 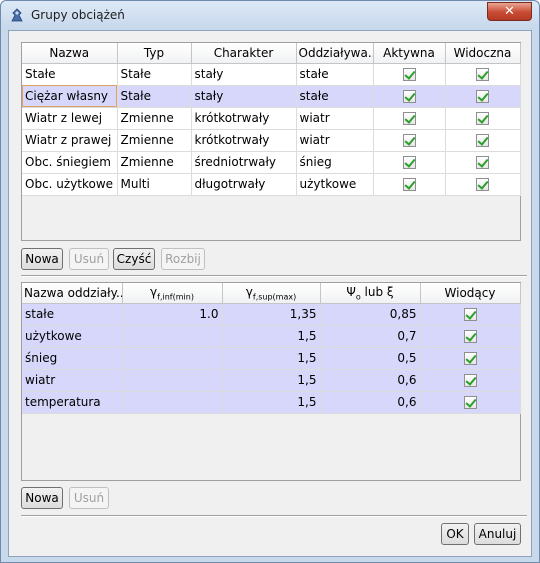 I want to click on table-row: wiatr 1,5 0,6, so click(x=271, y=380).